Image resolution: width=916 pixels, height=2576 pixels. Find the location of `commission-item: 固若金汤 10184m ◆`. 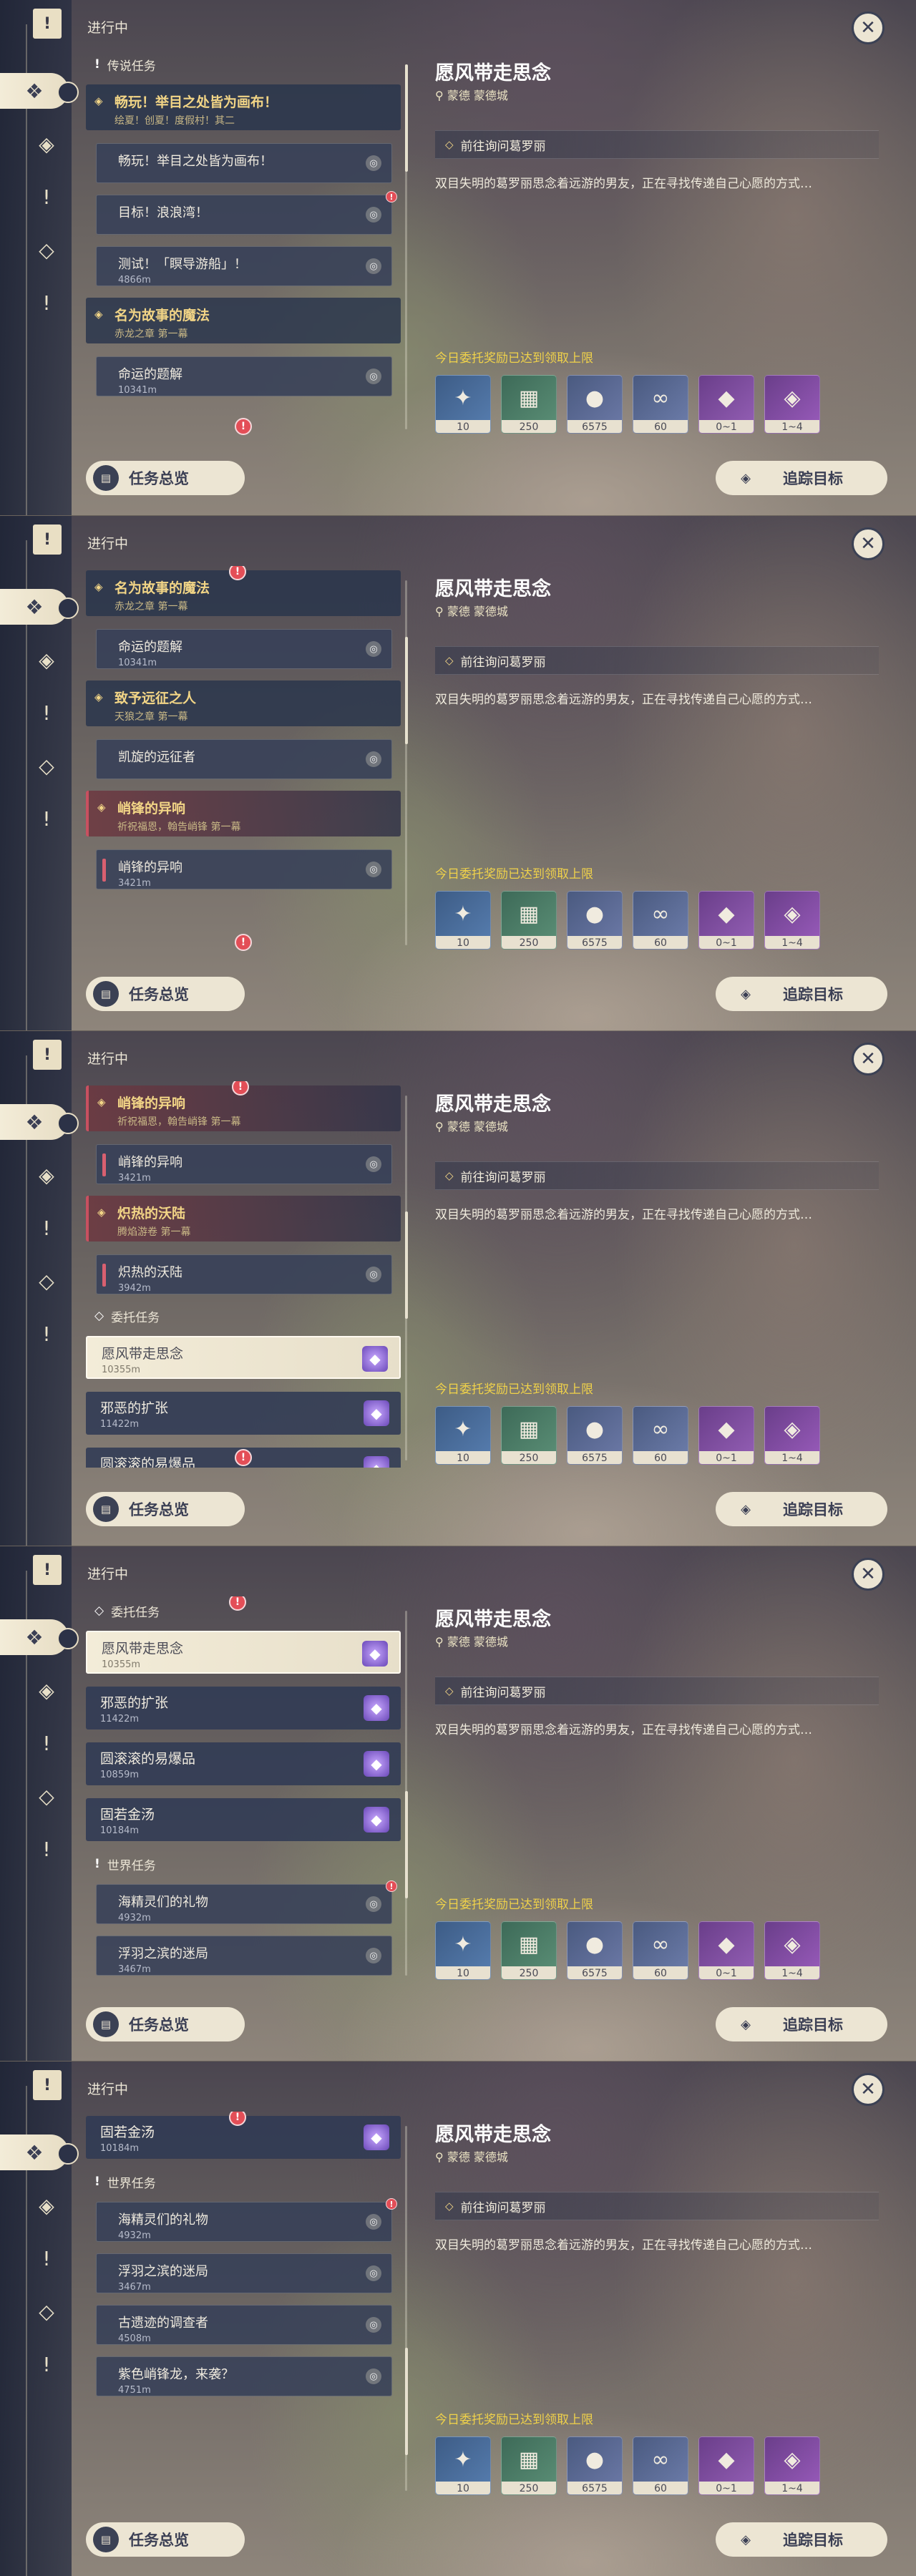

commission-item: 固若金汤 10184m ◆ is located at coordinates (243, 1819).